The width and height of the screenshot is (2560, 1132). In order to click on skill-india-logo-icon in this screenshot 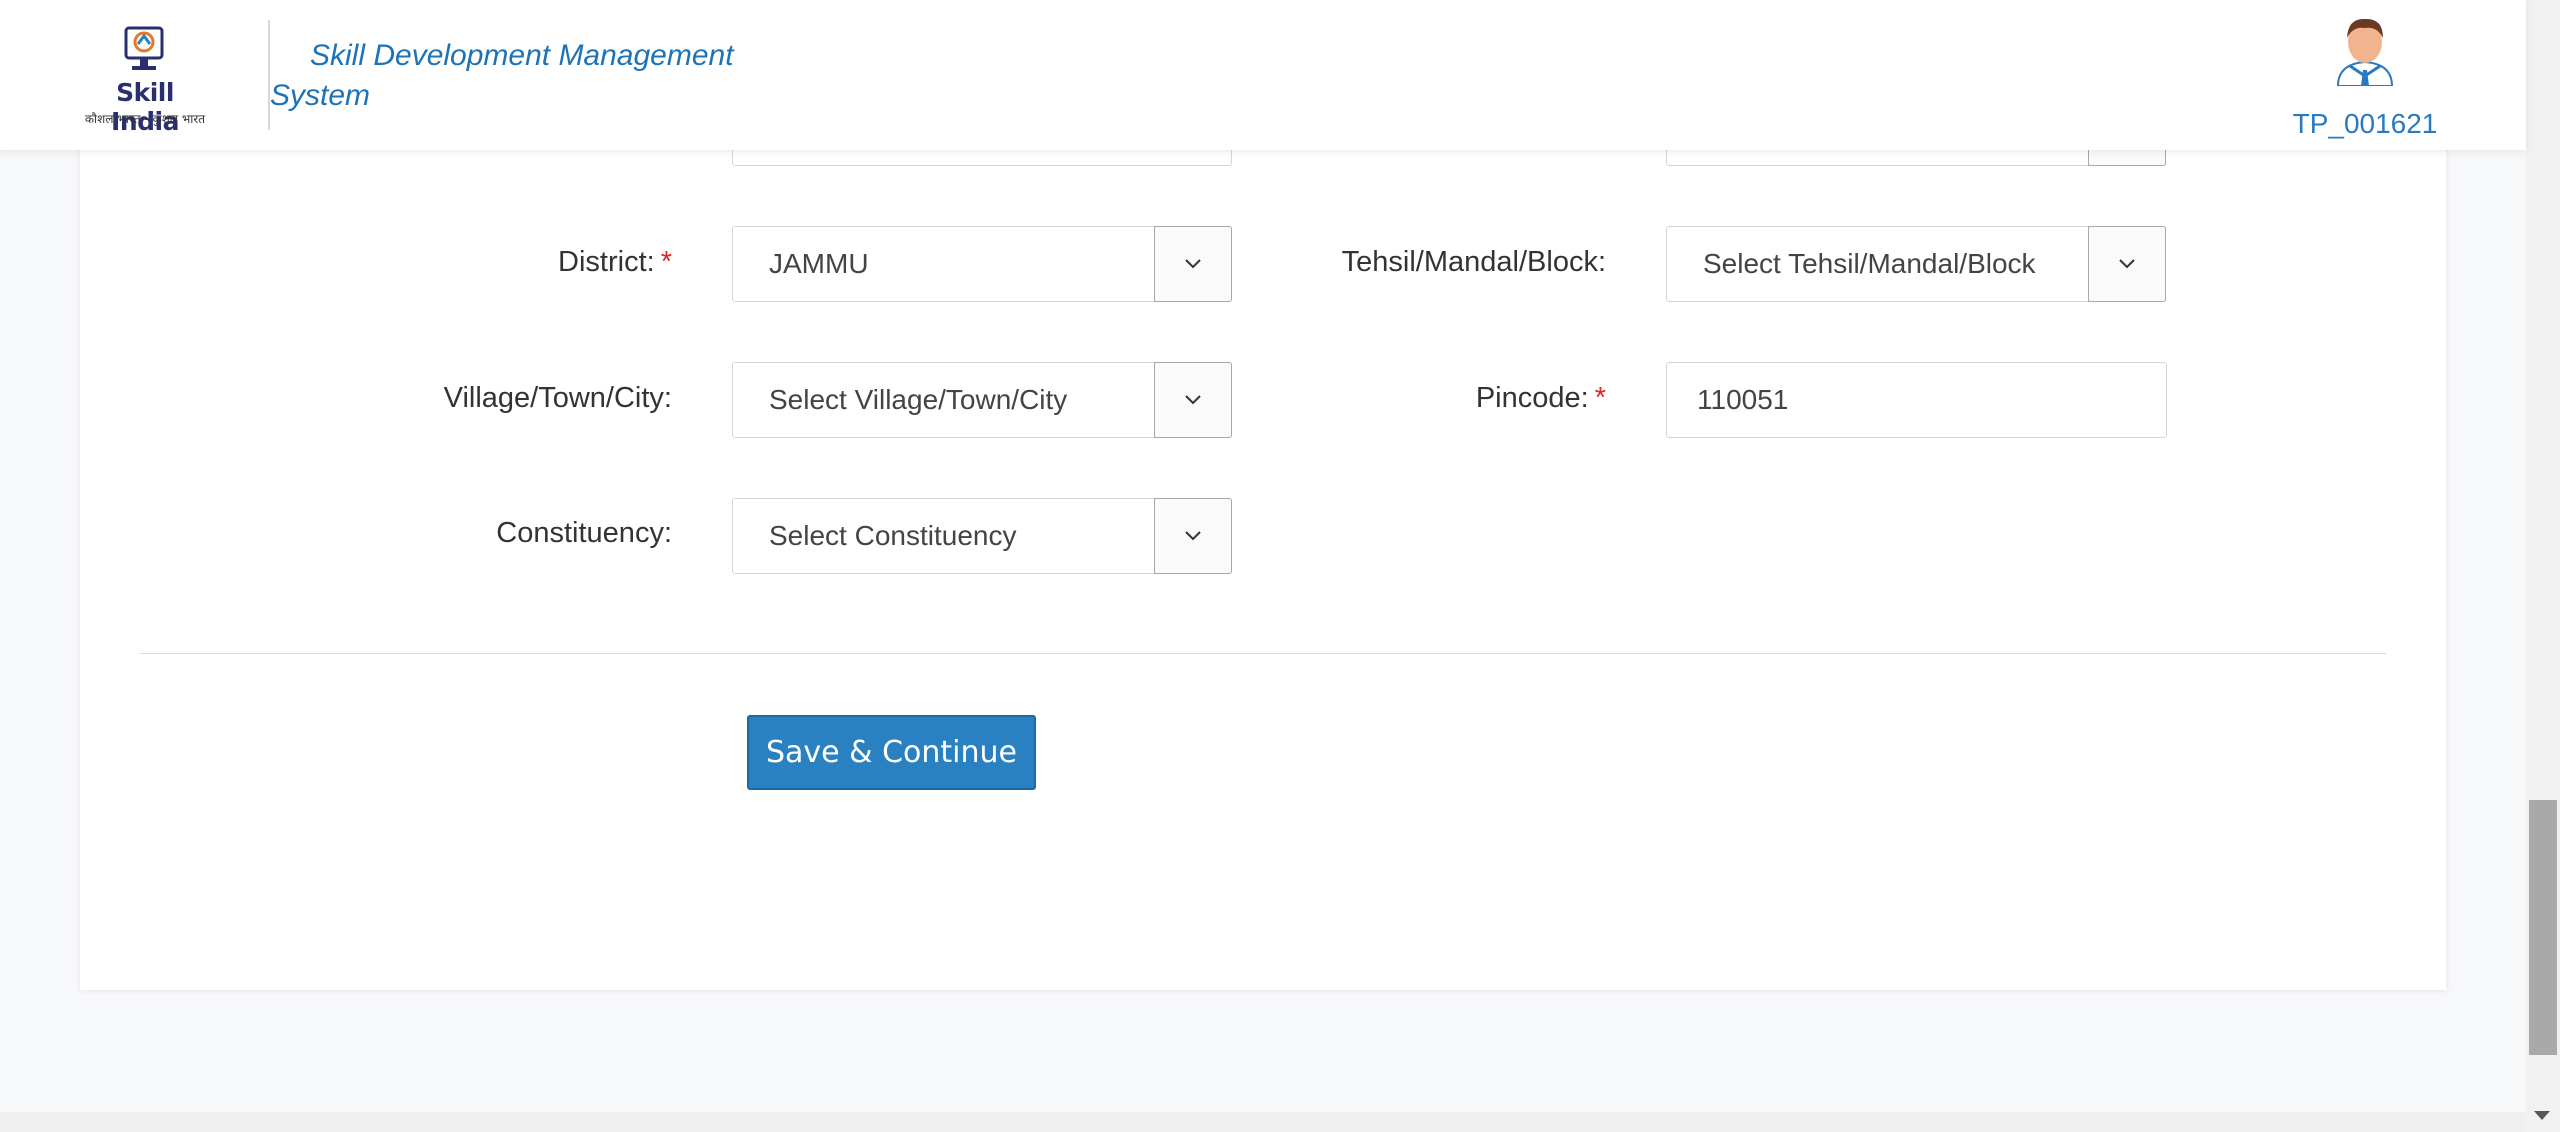, I will do `click(144, 48)`.